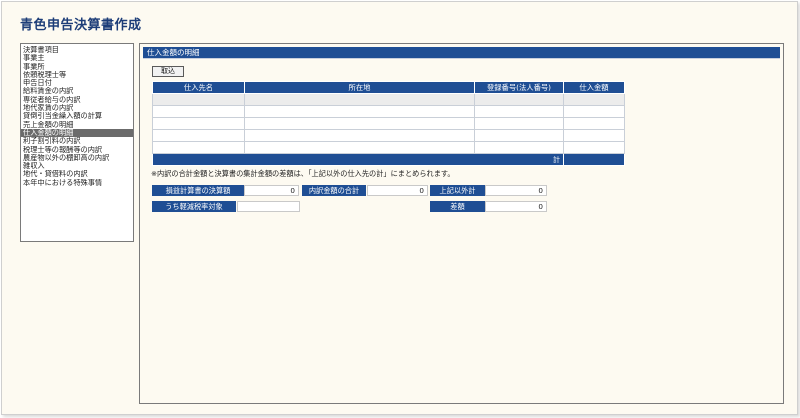 This screenshot has width=800, height=418. I want to click on sidebar-item: 税理士等の報酬等の内訳, so click(77, 150).